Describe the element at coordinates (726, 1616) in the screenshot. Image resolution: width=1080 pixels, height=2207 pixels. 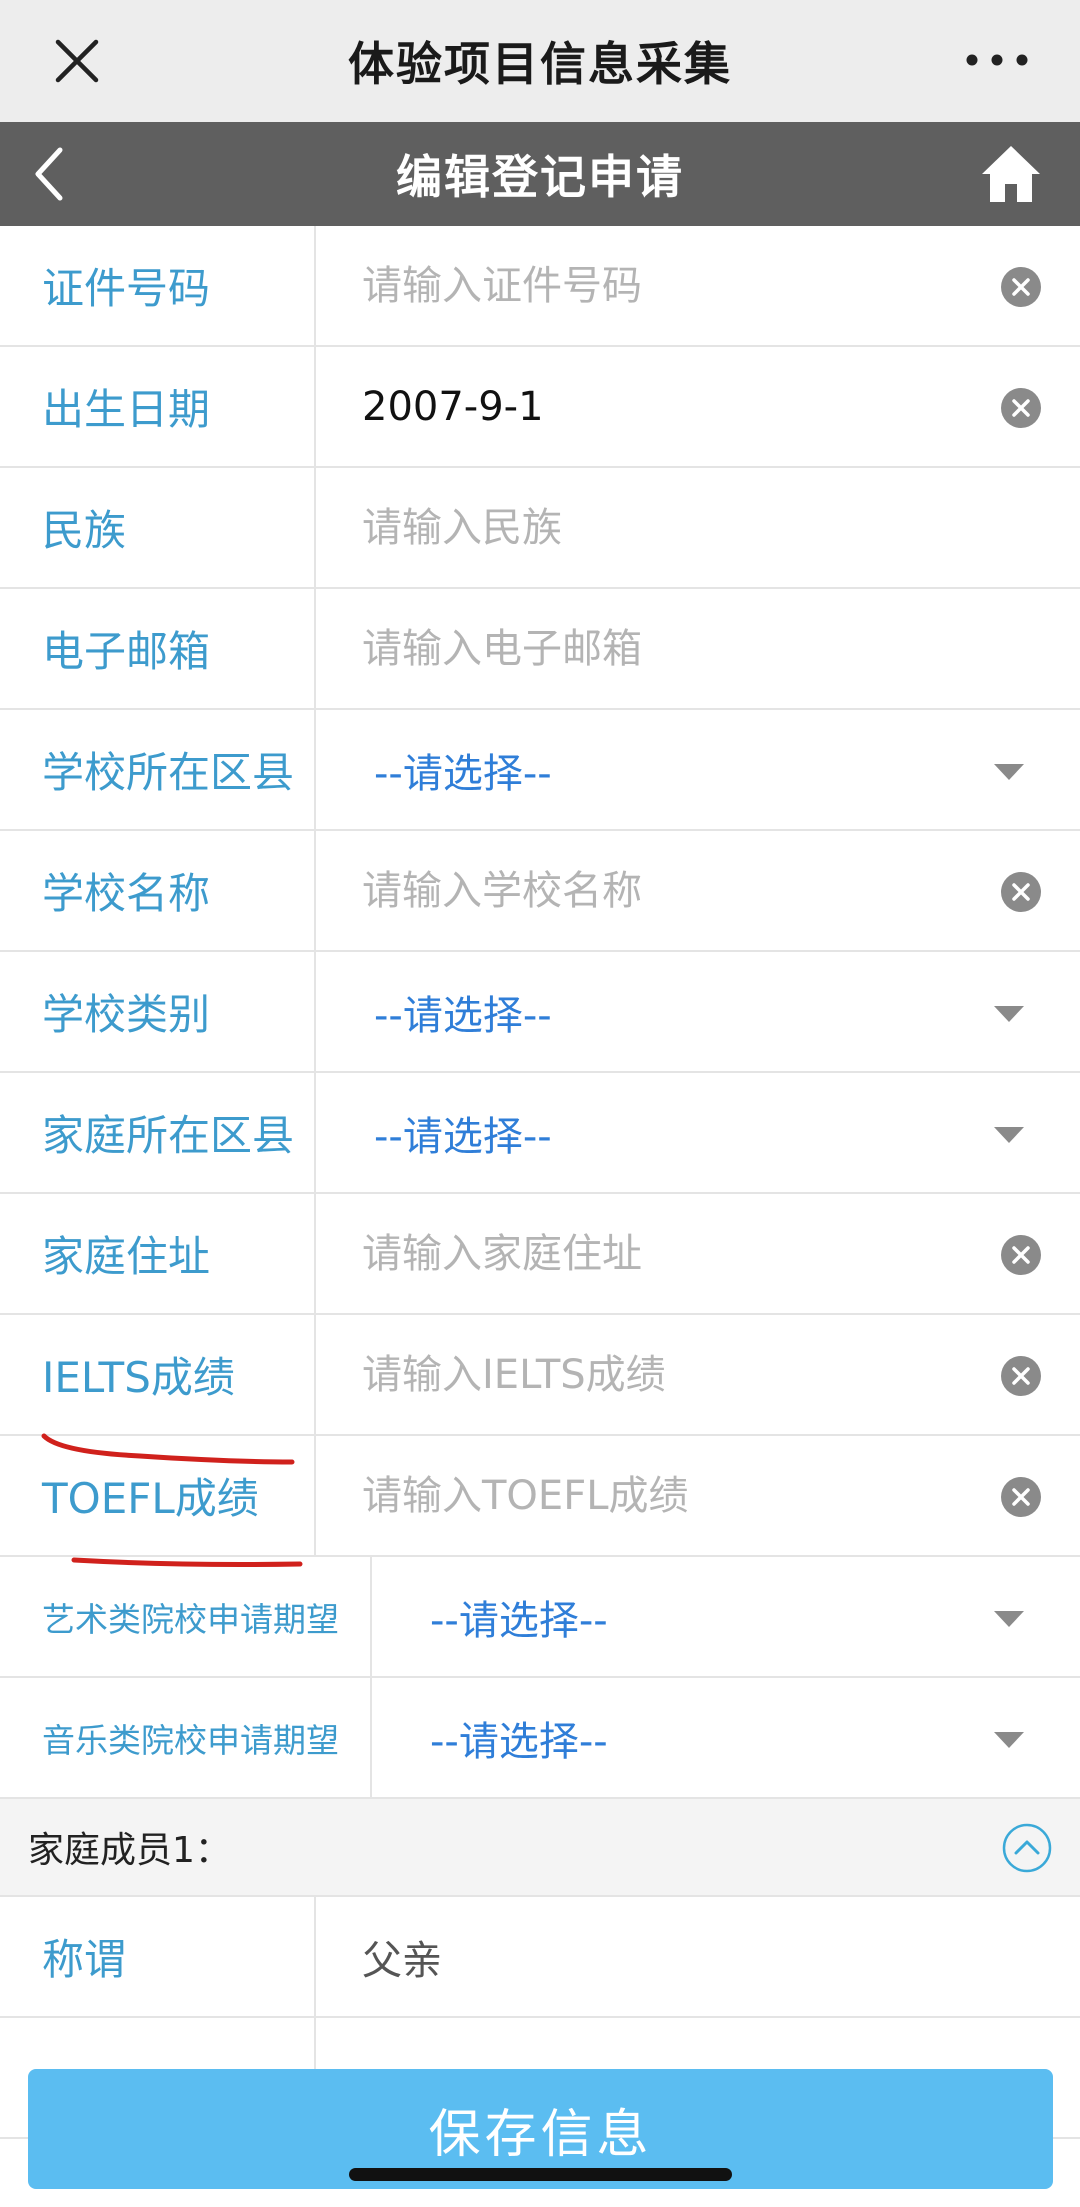
I see `art-school-expectation-select: --请选择--` at that location.